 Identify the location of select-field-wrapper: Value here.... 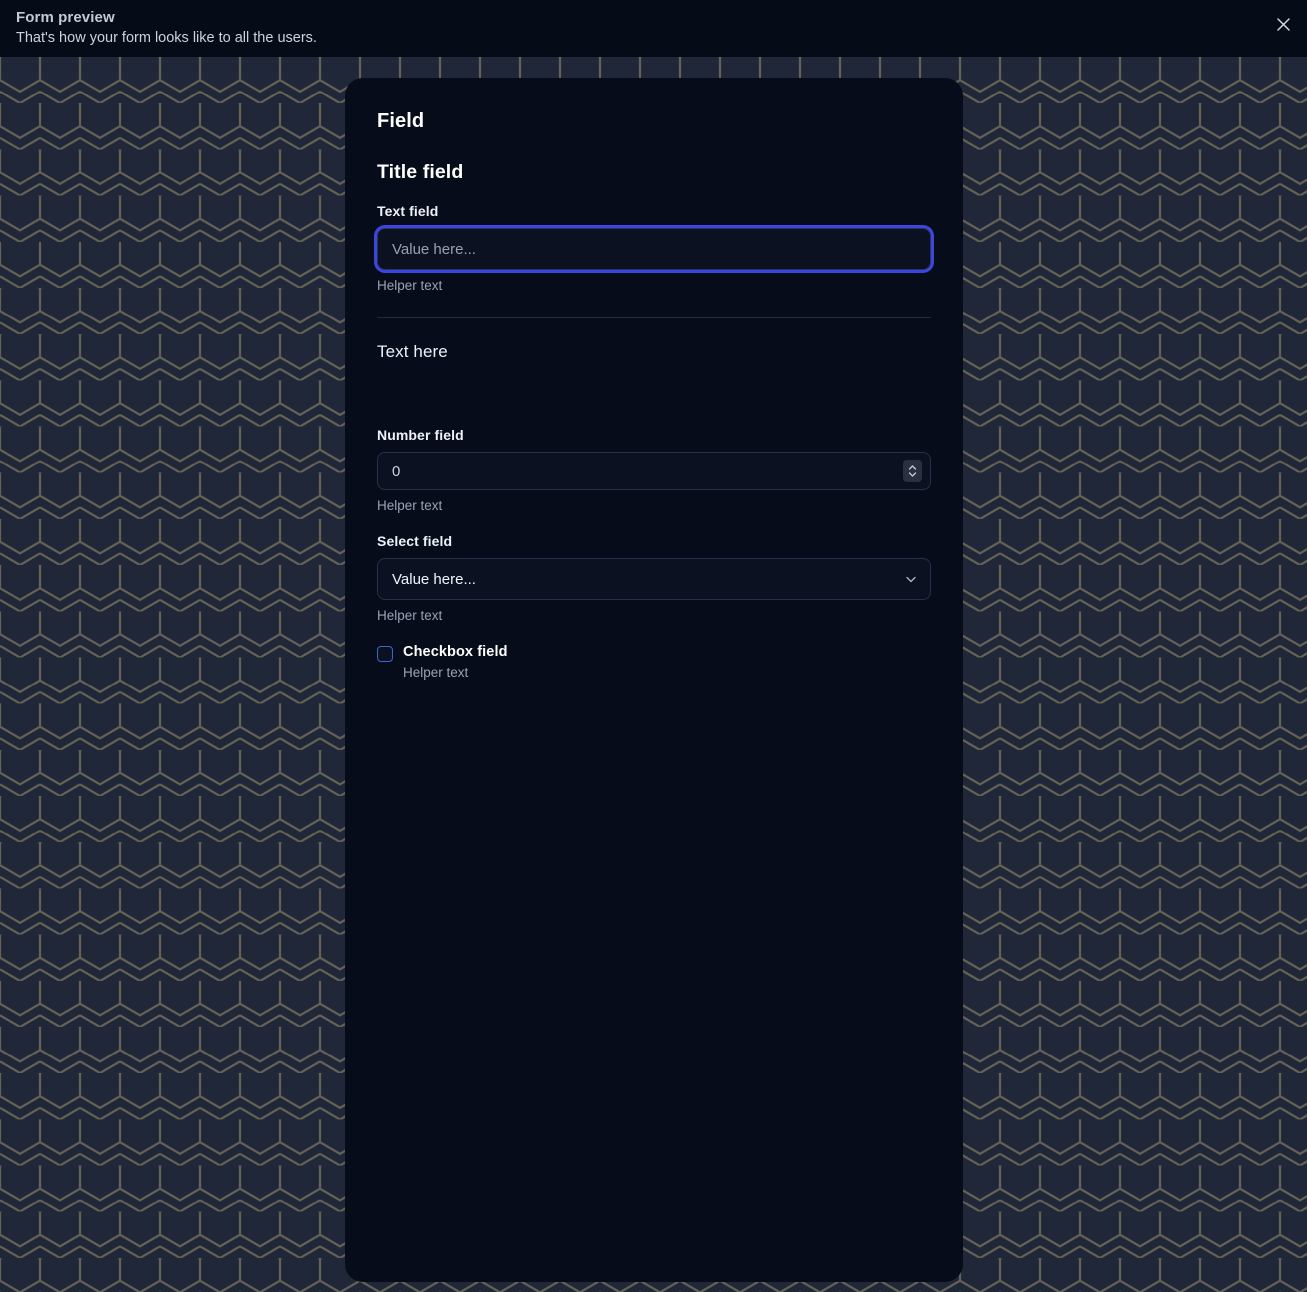
(654, 579).